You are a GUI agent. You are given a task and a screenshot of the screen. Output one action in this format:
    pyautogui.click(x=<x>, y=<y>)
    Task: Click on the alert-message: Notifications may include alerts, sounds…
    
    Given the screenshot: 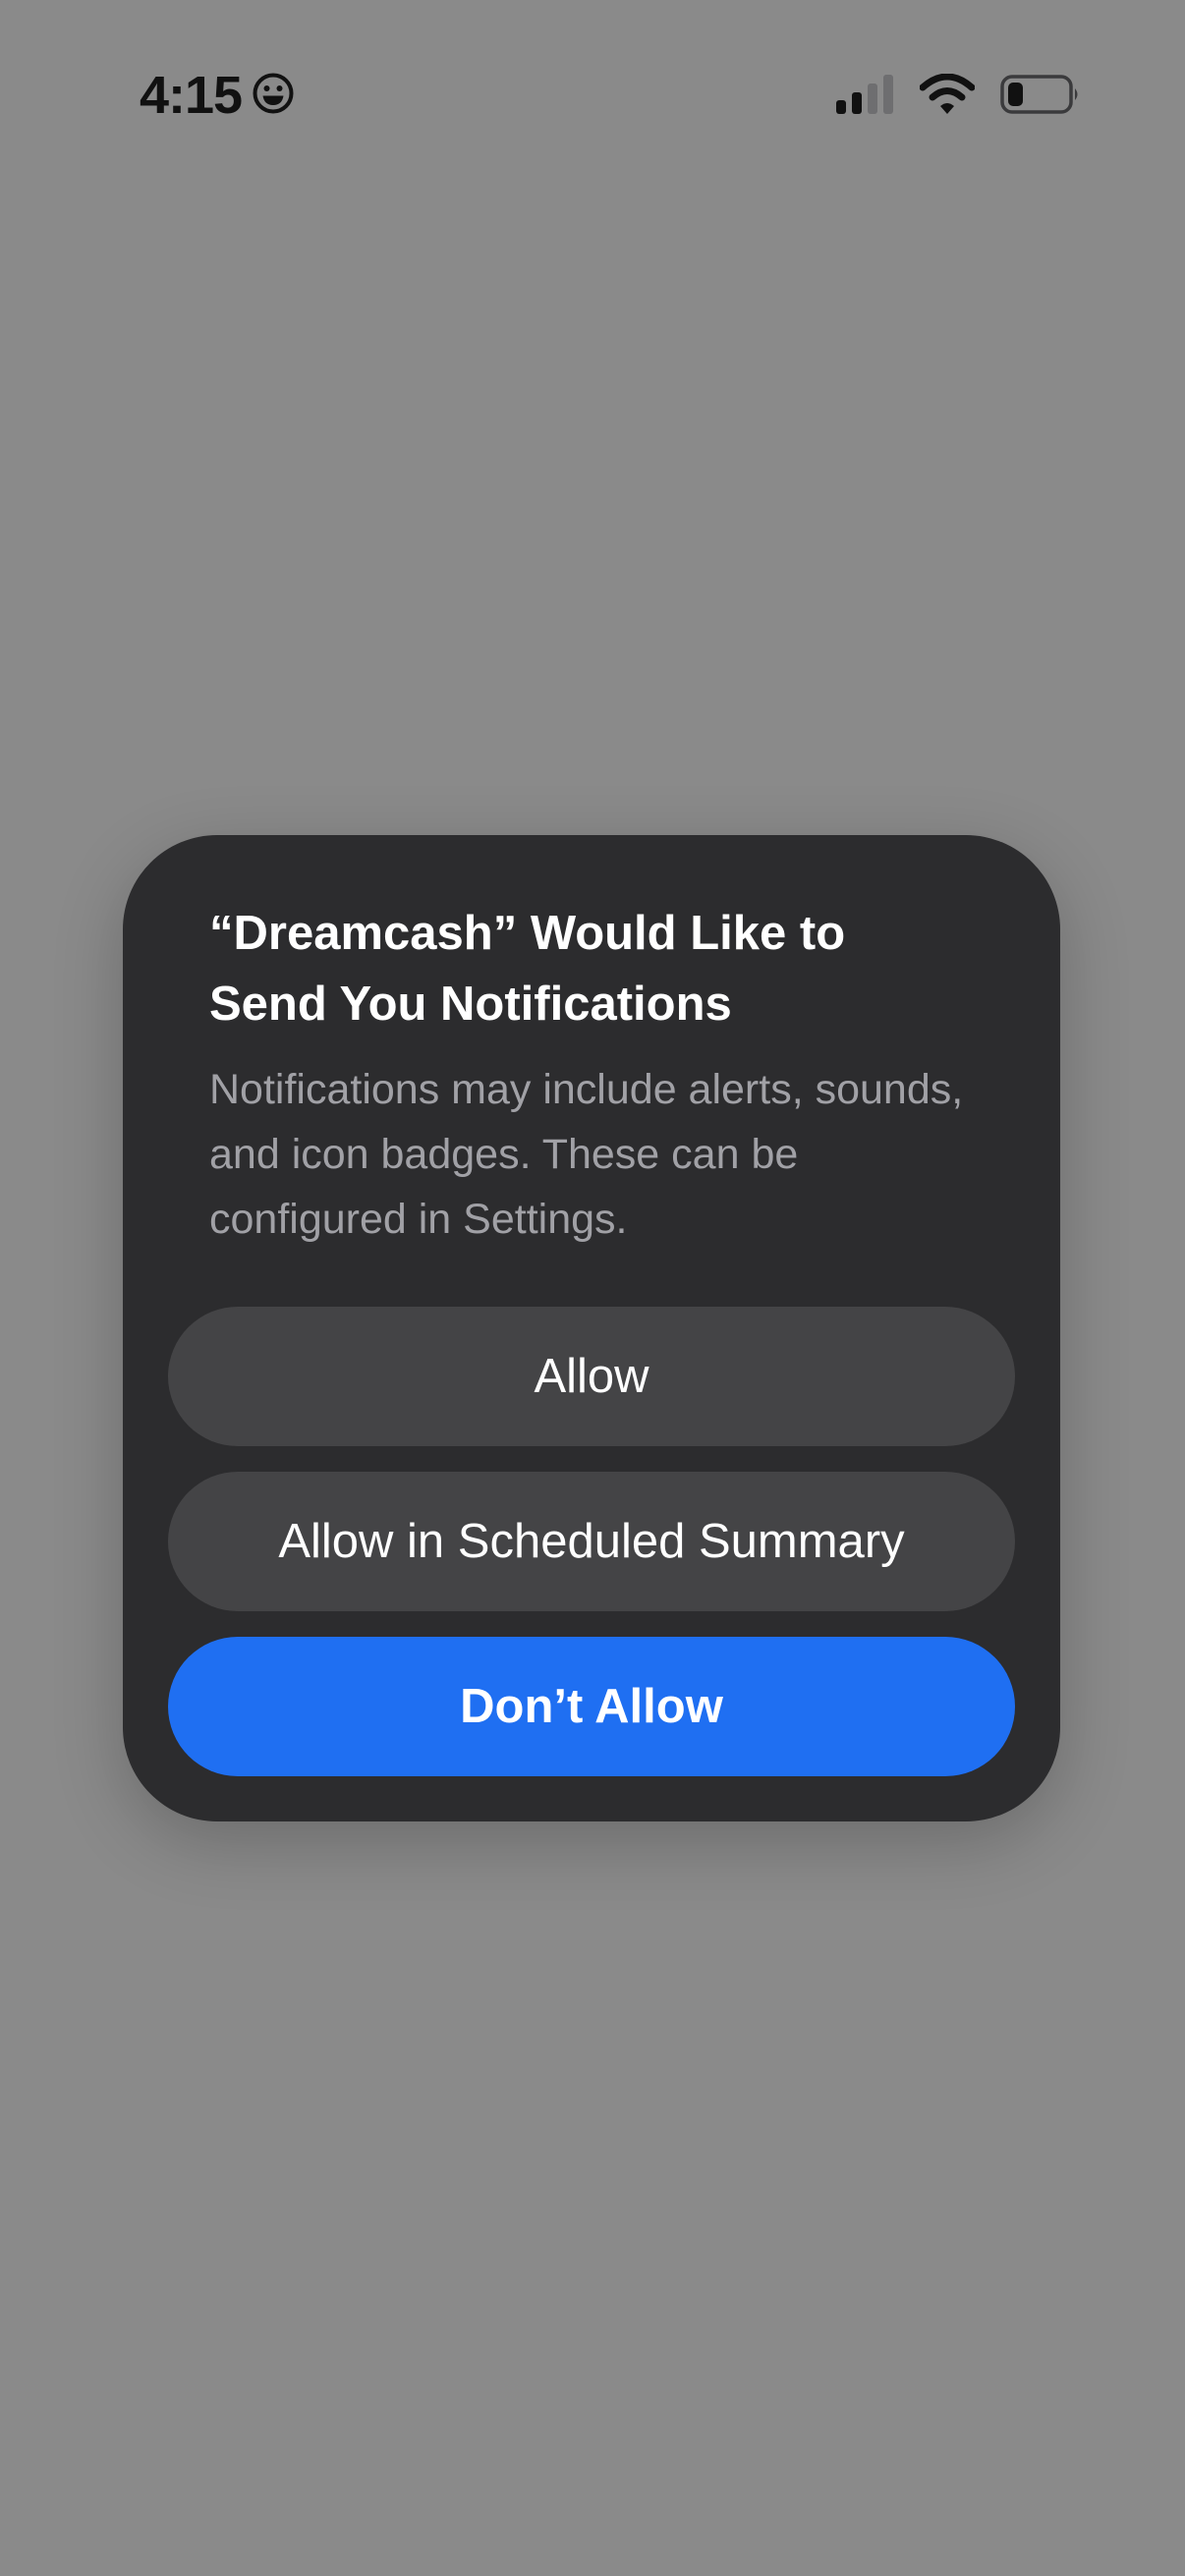 What is the action you would take?
    pyautogui.click(x=587, y=1154)
    